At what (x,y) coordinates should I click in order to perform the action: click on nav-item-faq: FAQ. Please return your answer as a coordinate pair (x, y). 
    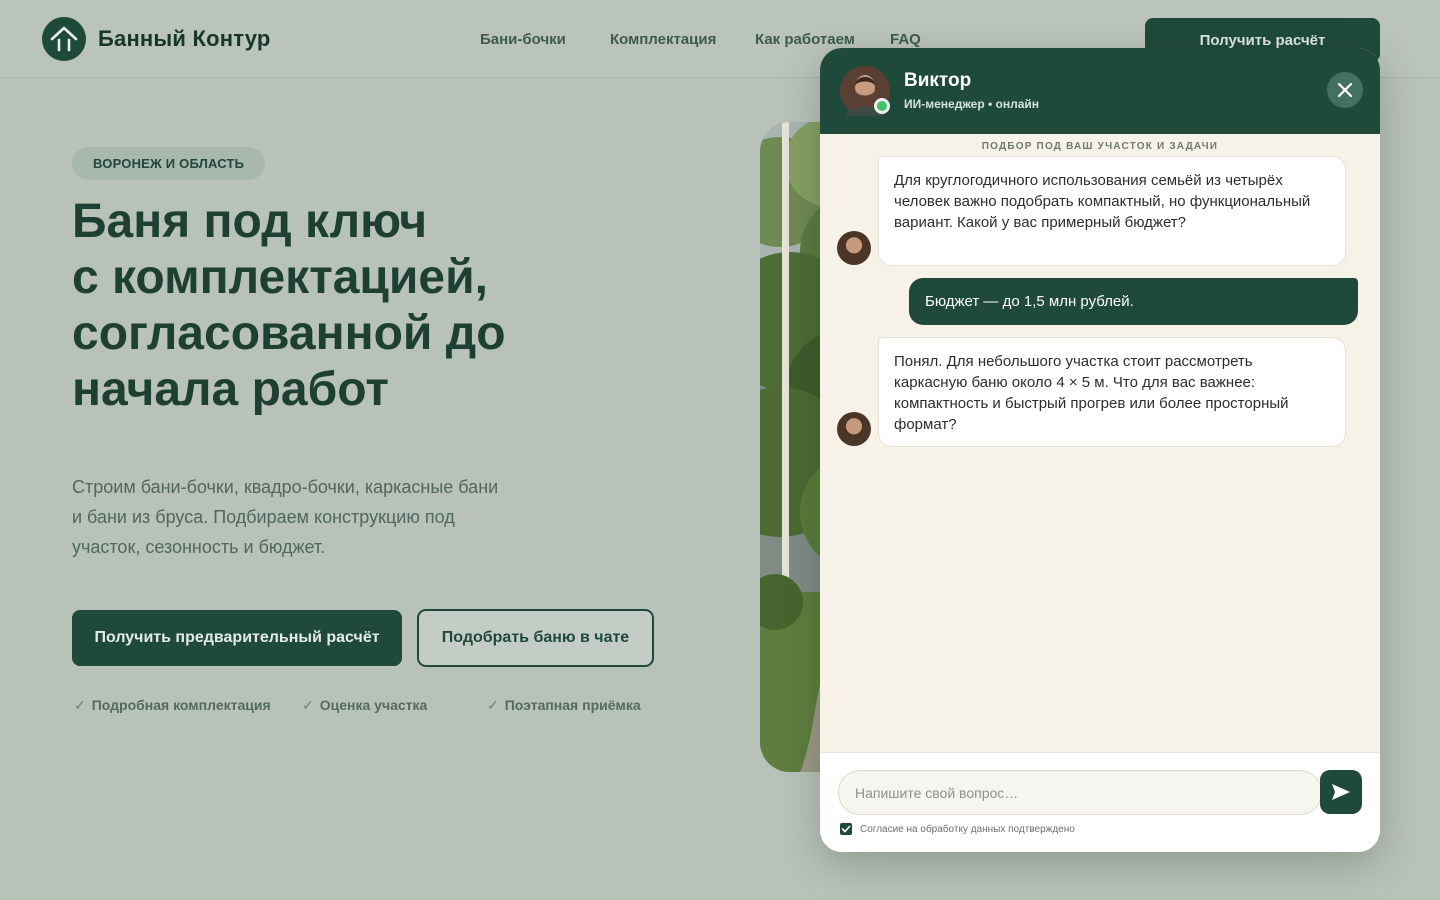
    Looking at the image, I should click on (905, 39).